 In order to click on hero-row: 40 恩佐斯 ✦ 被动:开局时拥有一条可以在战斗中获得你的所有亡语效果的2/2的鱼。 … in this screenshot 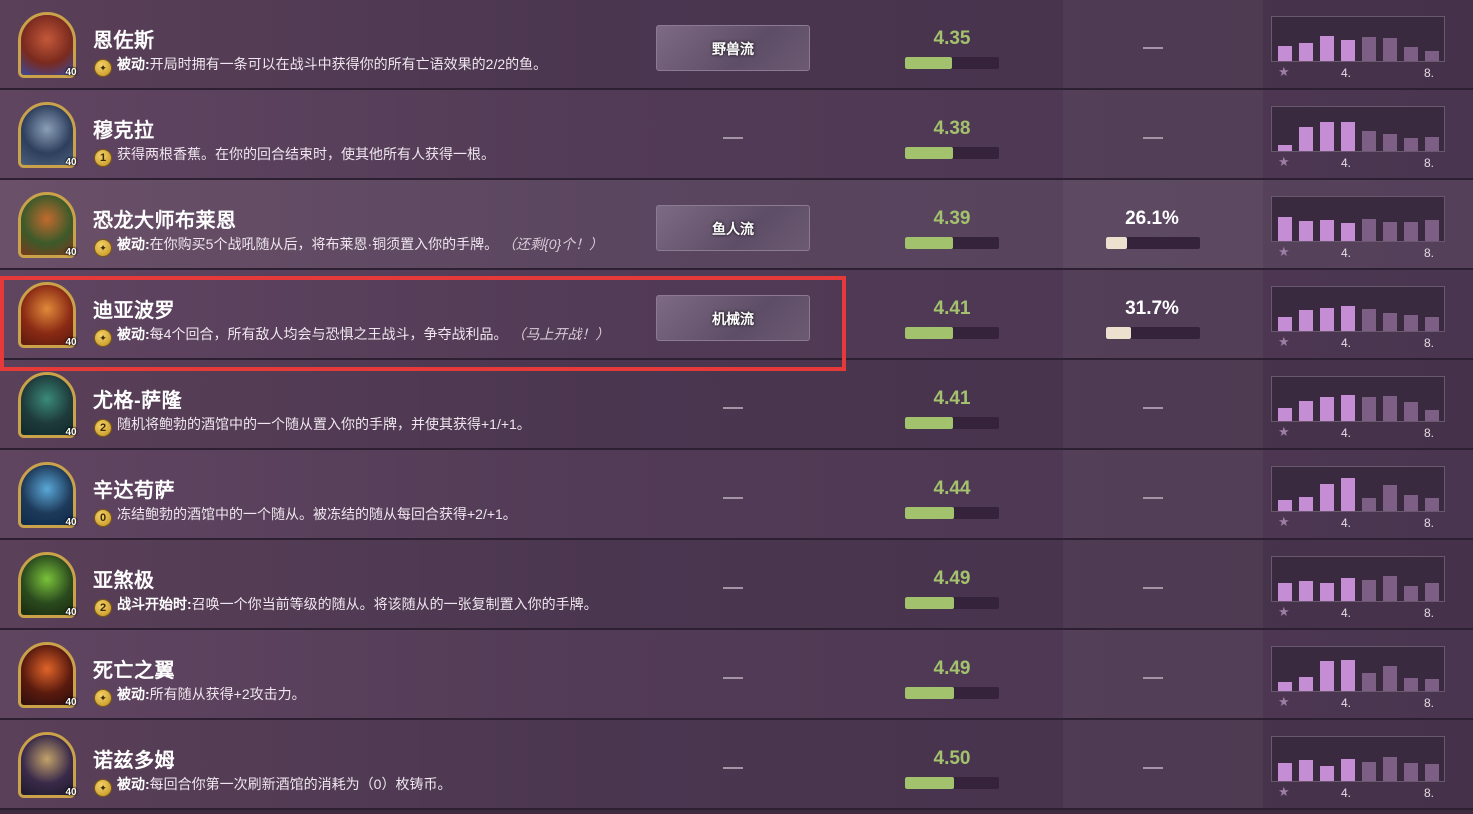, I will do `click(736, 45)`.